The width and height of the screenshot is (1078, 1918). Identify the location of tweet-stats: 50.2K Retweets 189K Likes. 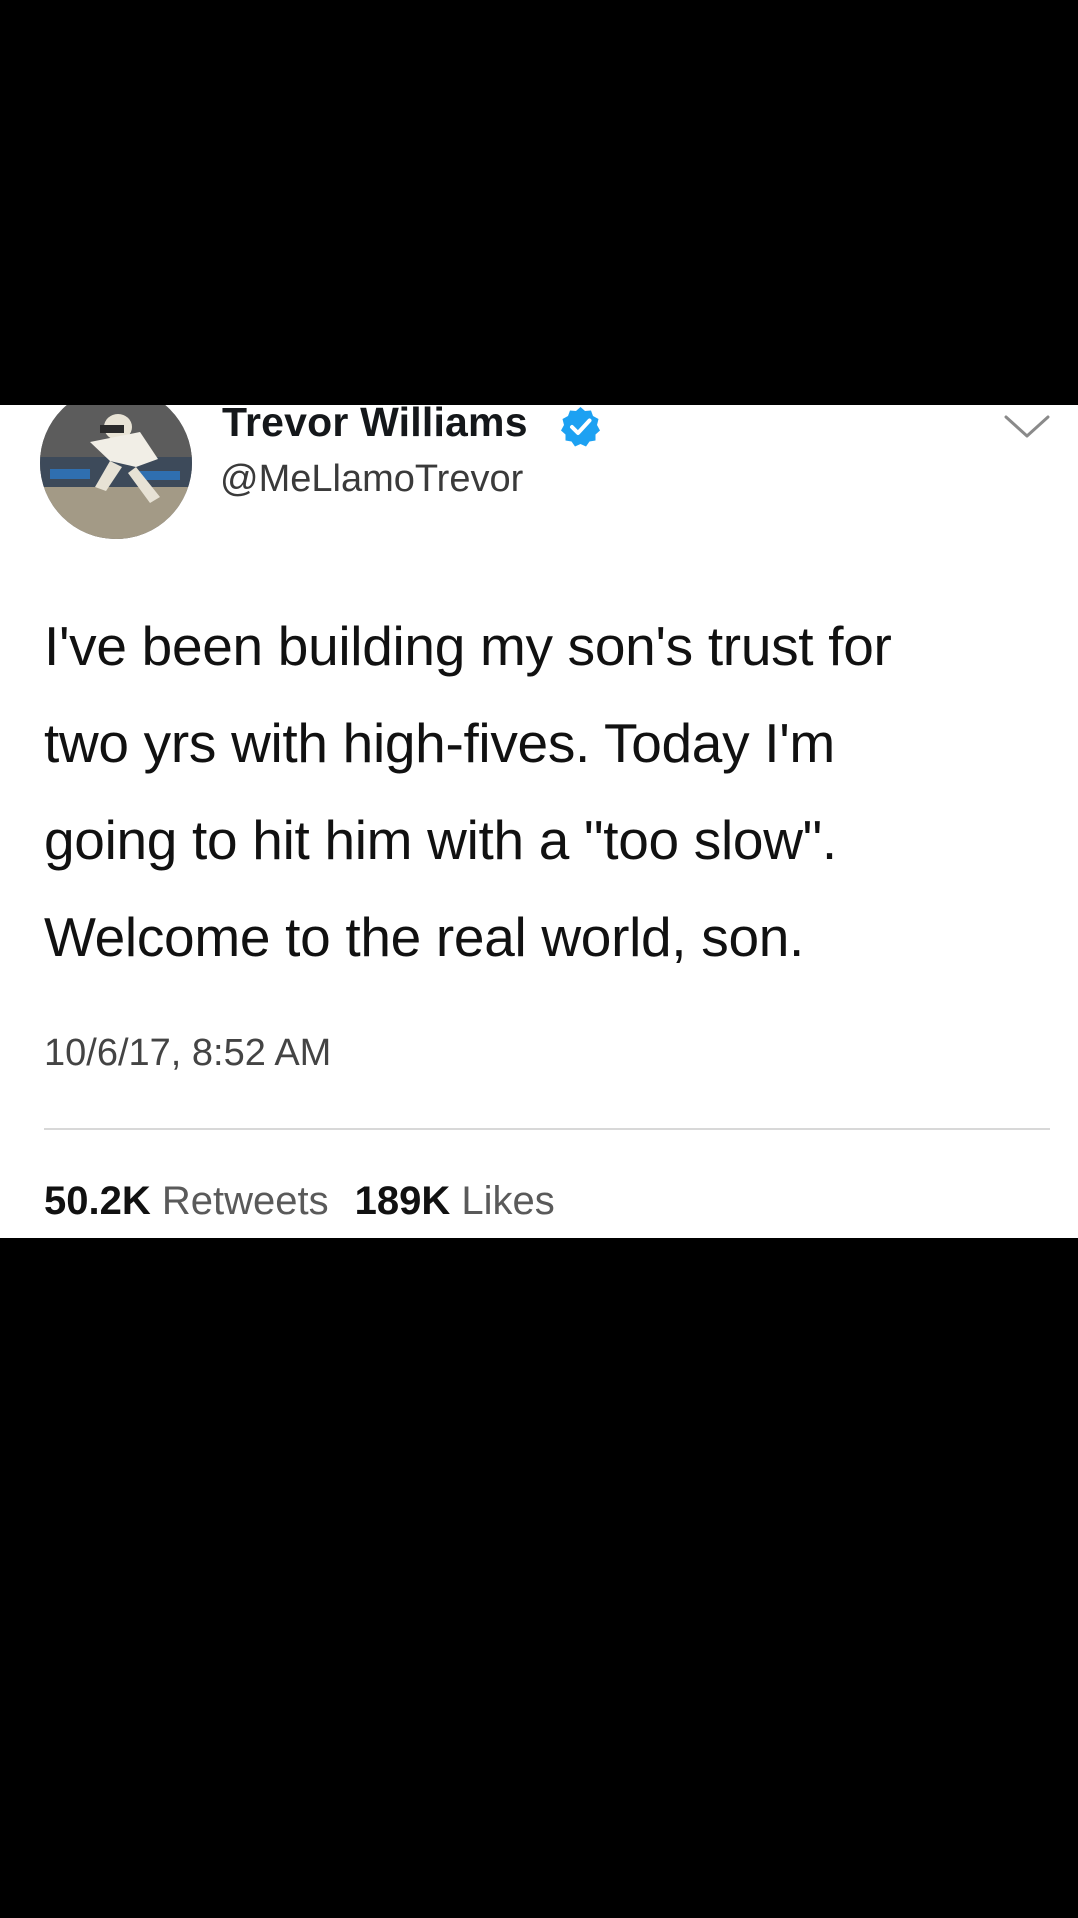
(299, 1201).